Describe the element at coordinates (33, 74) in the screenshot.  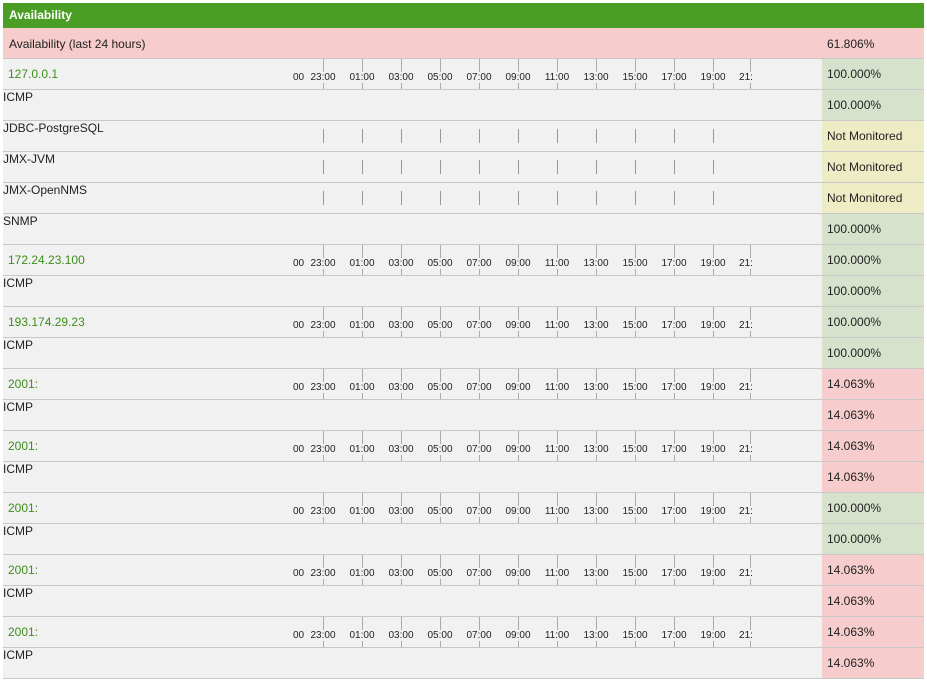
I see `node-link: 127.0.0.1` at that location.